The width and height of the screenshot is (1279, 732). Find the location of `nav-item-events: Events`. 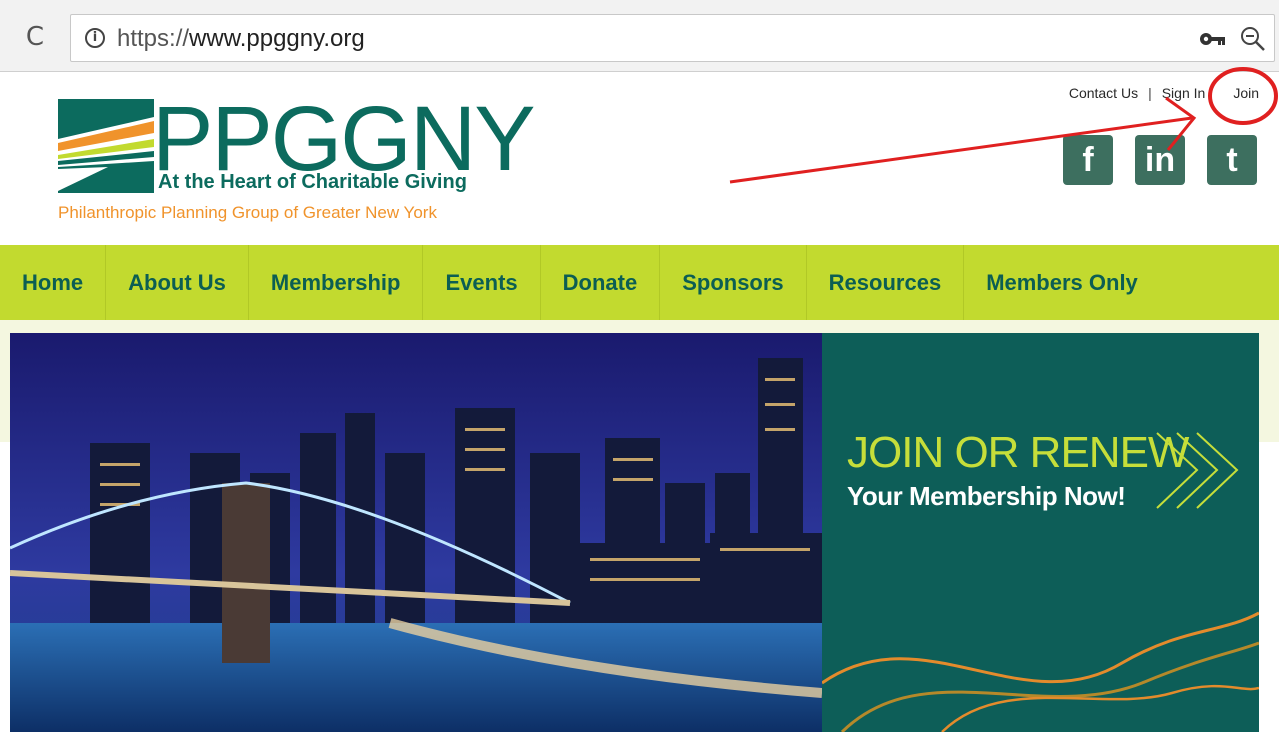

nav-item-events: Events is located at coordinates (482, 282).